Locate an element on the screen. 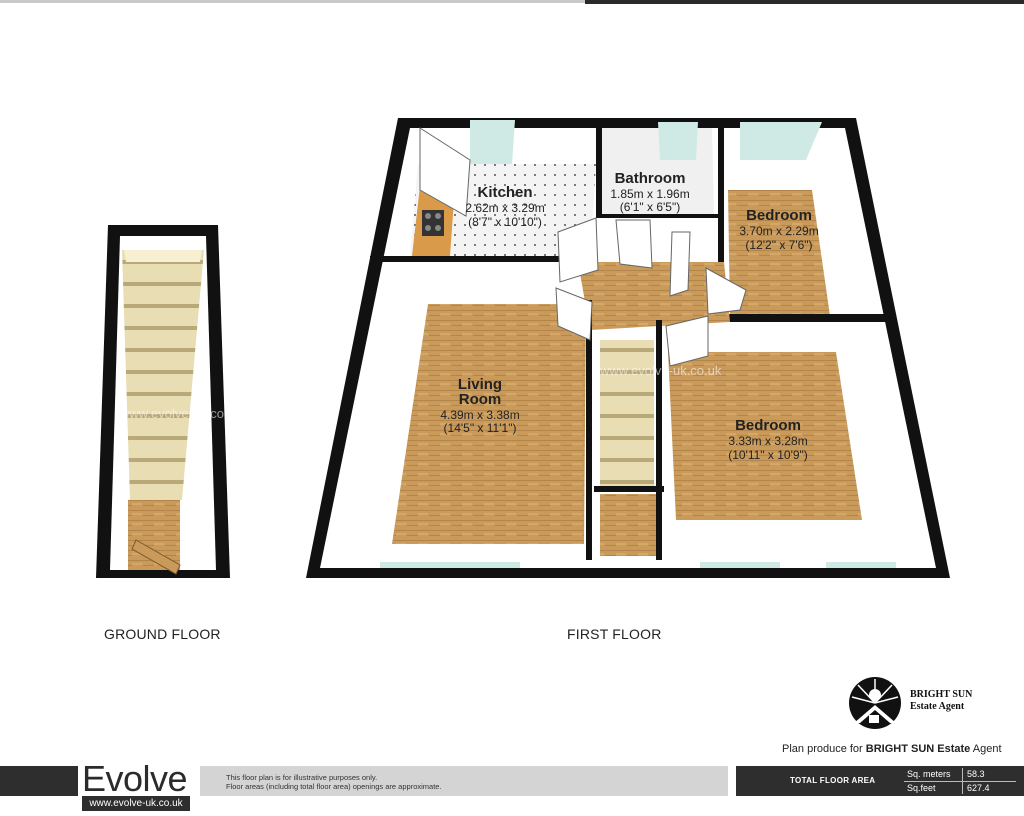 Image resolution: width=1024 pixels, height=816 pixels. ground-floor-label: GROUND FLOOR is located at coordinates (162, 634).